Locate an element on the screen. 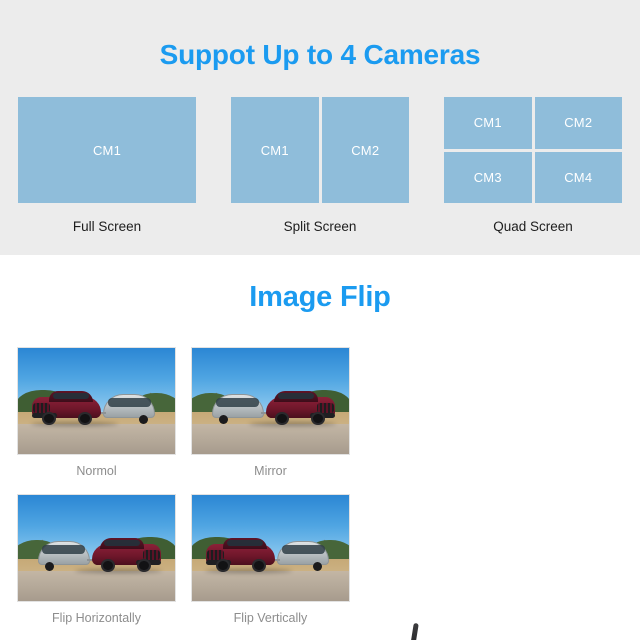 This screenshot has height=640, width=640. cameras-heading: Suppot Up to 4 Cameras is located at coordinates (320, 54).